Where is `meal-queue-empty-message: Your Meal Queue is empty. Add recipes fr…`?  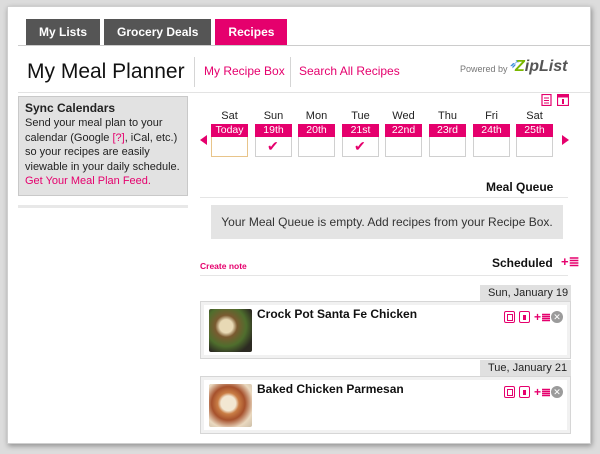 meal-queue-empty-message: Your Meal Queue is empty. Add recipes fr… is located at coordinates (387, 222).